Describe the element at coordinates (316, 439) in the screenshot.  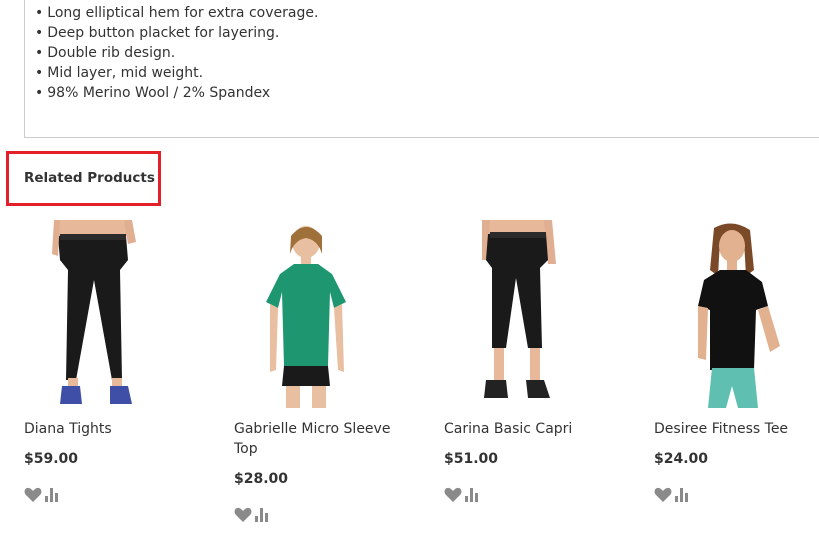
I see `product-name: Gabrielle Micro Sleeve Top` at that location.